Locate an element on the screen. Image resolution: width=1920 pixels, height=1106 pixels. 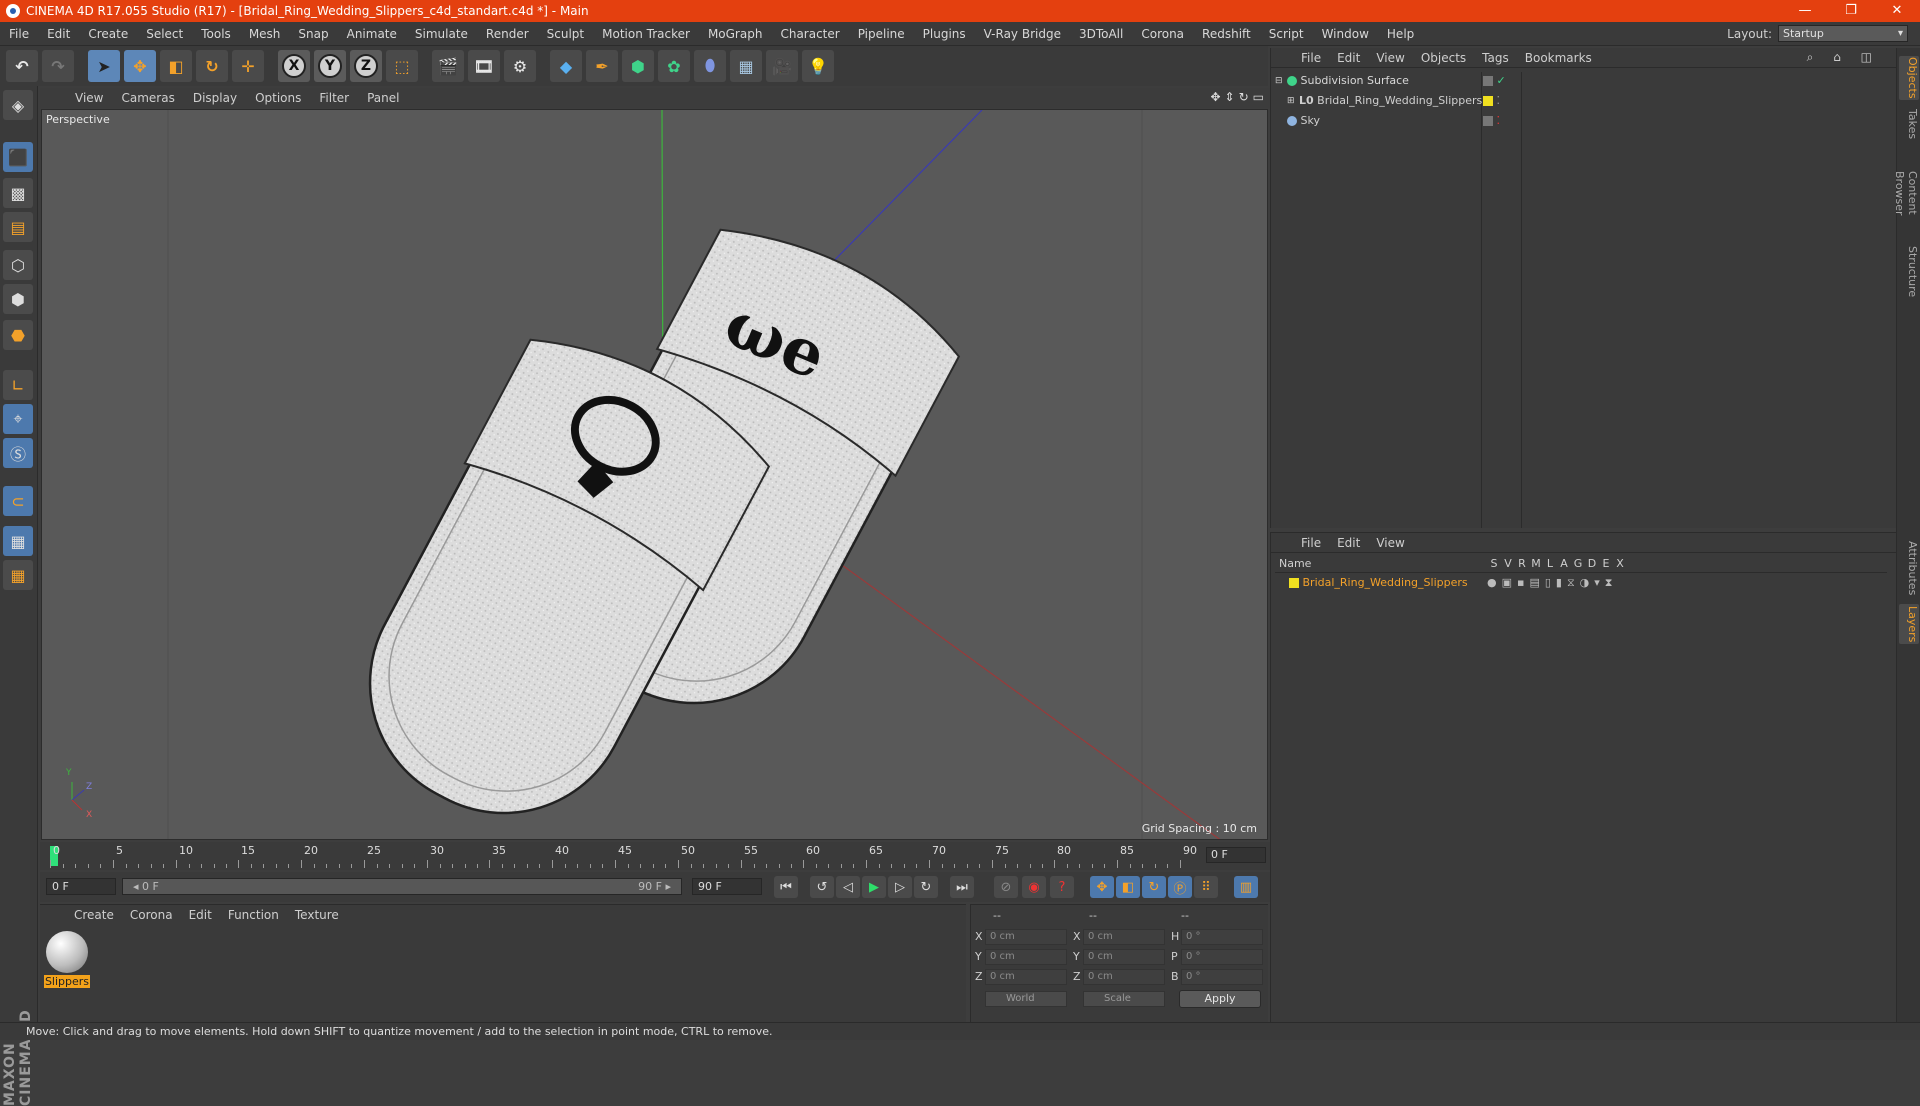
objmgr-menu-bookmarks: Bookmarks is located at coordinates (1558, 58).